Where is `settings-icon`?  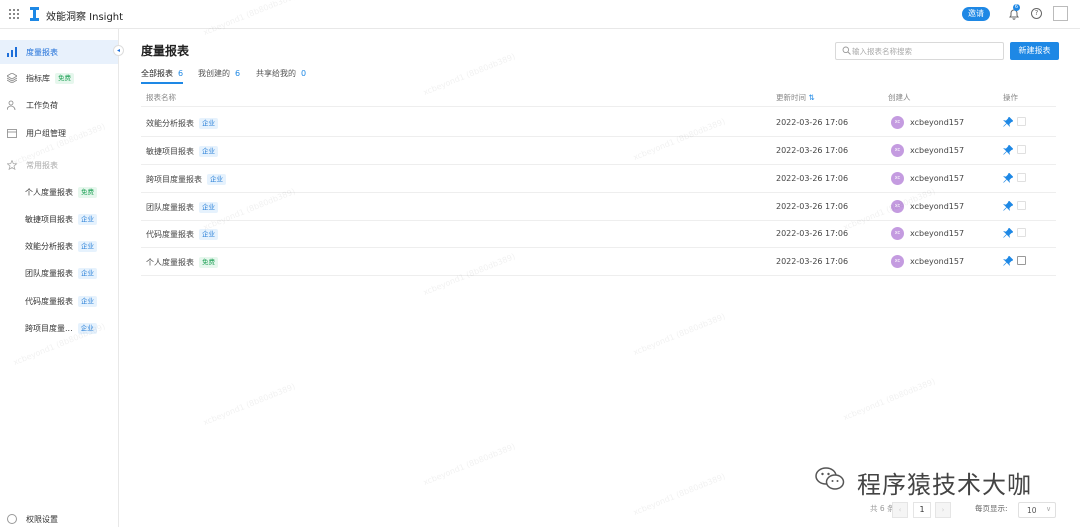 settings-icon is located at coordinates (12, 519).